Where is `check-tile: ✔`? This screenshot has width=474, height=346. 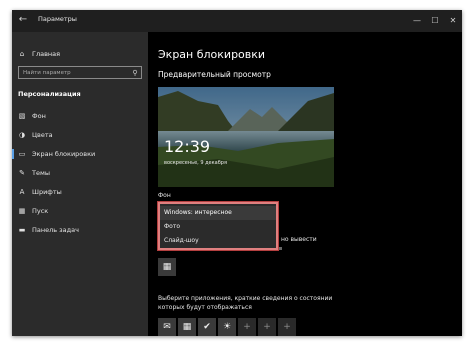
check-tile: ✔ is located at coordinates (207, 327).